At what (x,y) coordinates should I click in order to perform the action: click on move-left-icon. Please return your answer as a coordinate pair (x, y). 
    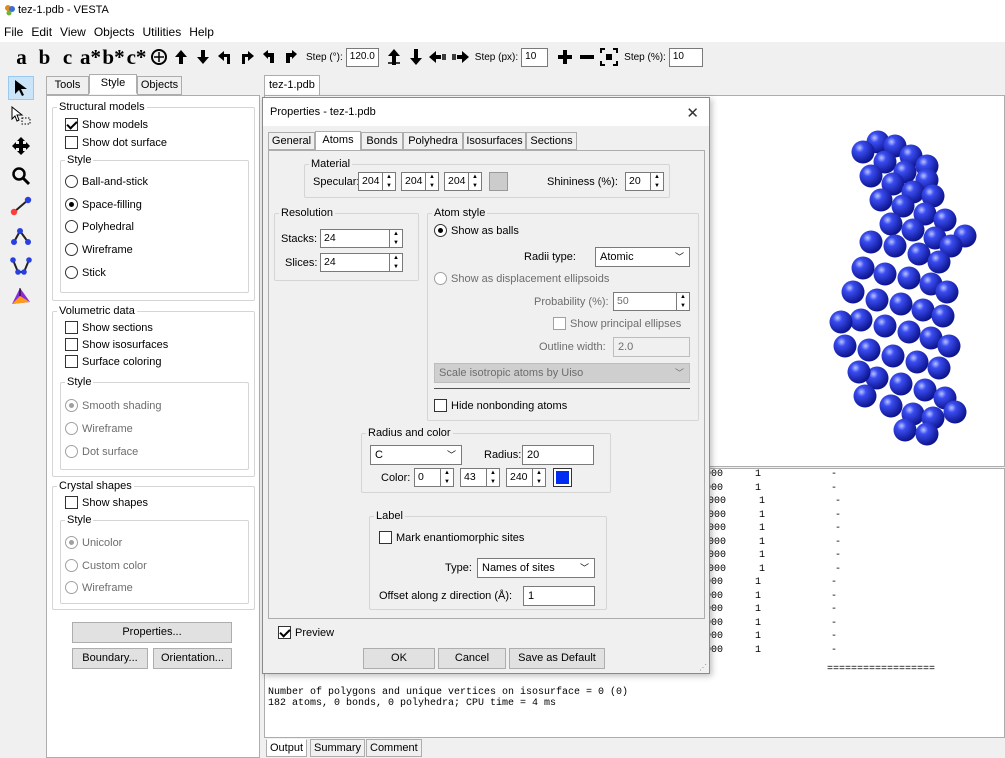
    Looking at the image, I should click on (438, 57).